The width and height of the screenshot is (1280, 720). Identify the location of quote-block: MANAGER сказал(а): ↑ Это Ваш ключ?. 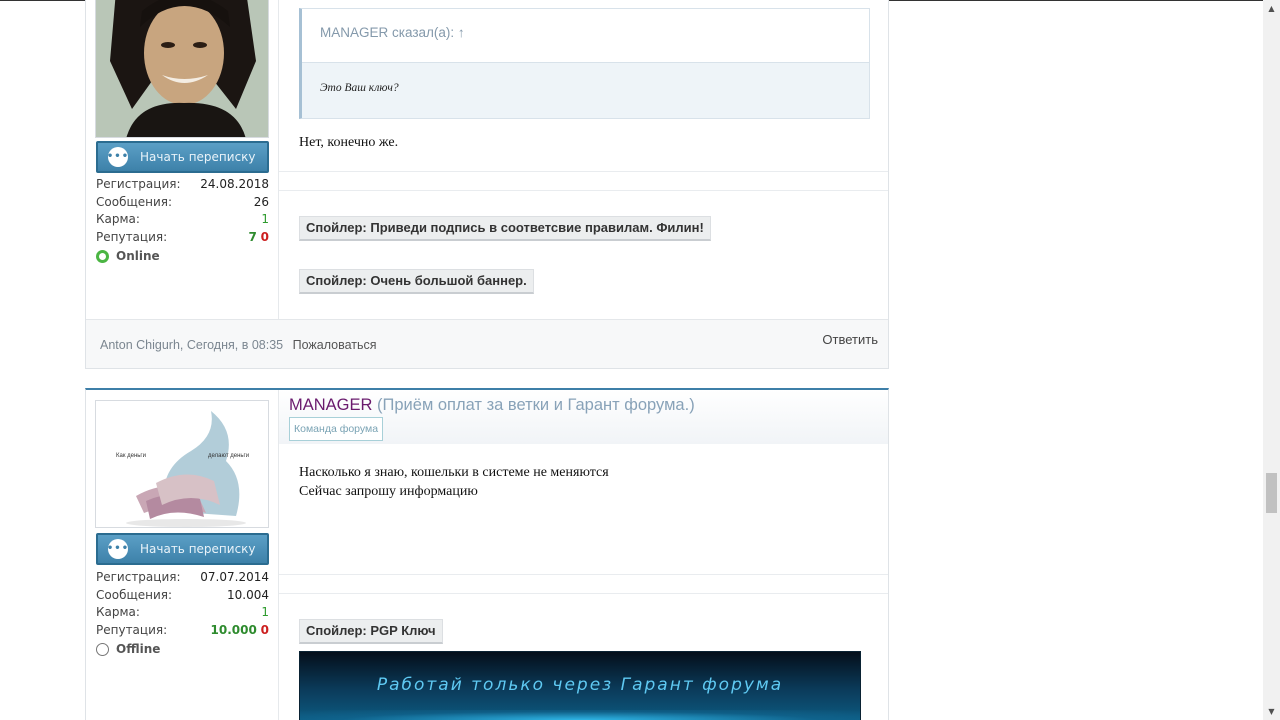
(584, 63).